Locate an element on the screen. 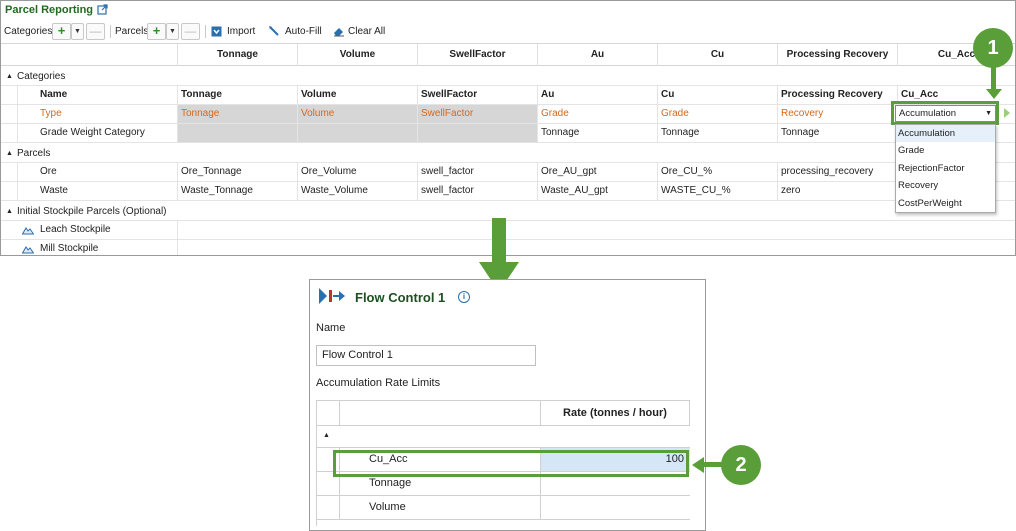  gw-cell-processing-recovery: Tonnage is located at coordinates (837, 133).